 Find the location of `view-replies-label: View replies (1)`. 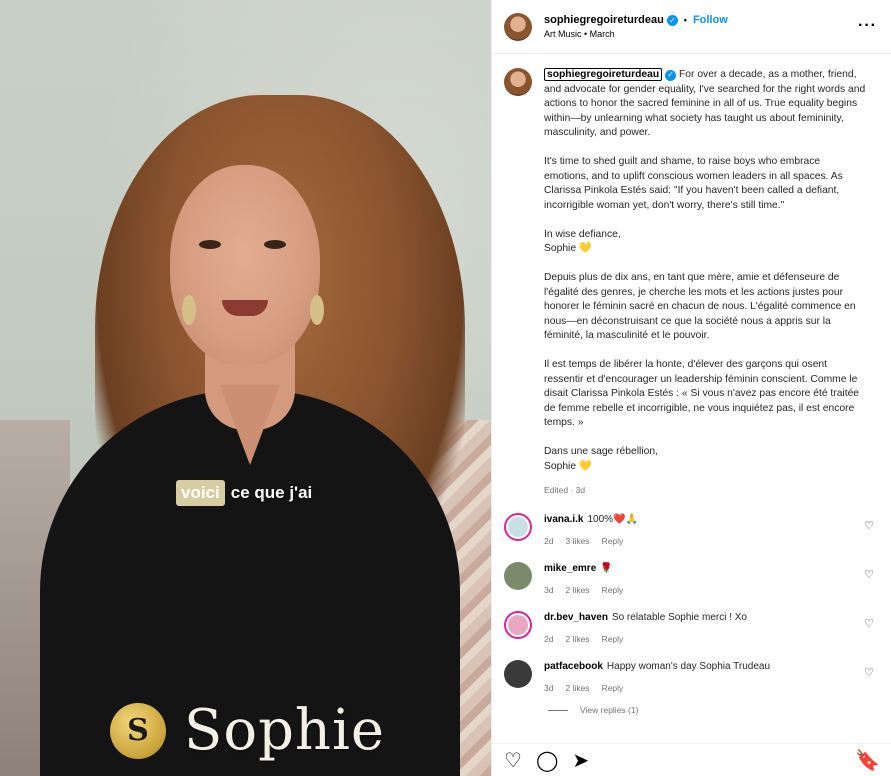

view-replies-label: View replies (1) is located at coordinates (609, 710).